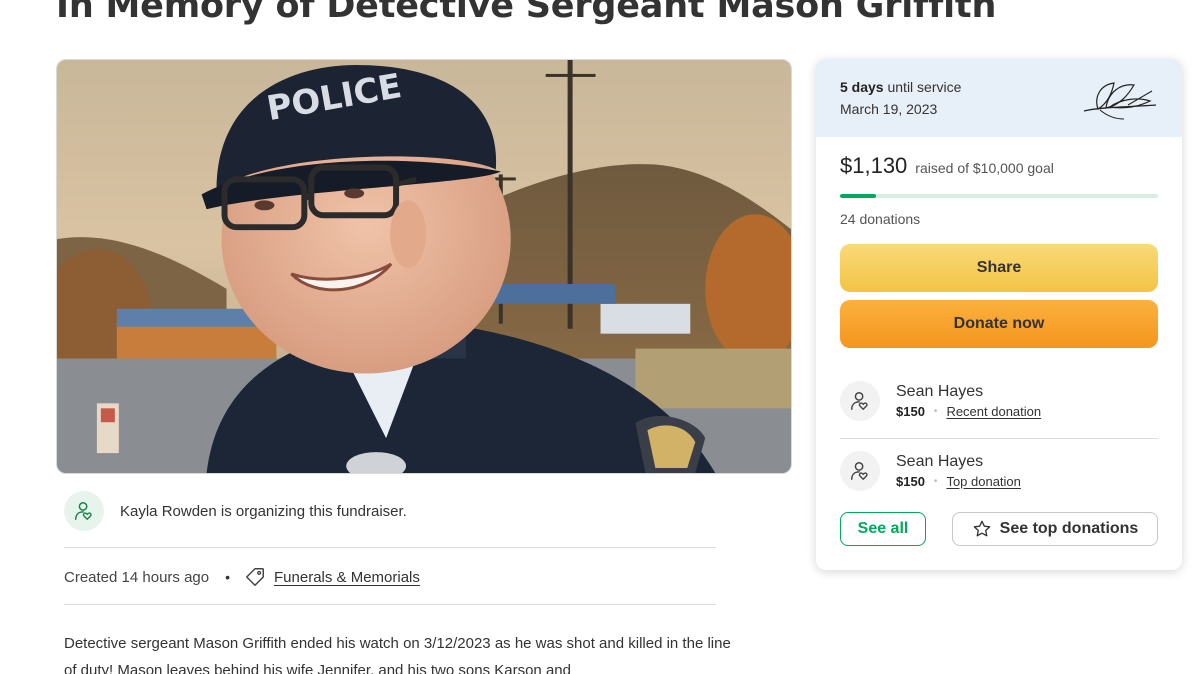 Image resolution: width=1200 pixels, height=674 pixels. Describe the element at coordinates (255, 577) in the screenshot. I see `tag-icon` at that location.